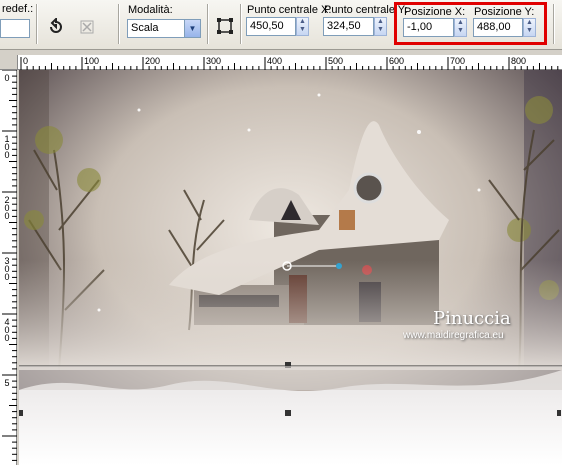  I want to click on watermark-name: Pinuccia, so click(472, 318).